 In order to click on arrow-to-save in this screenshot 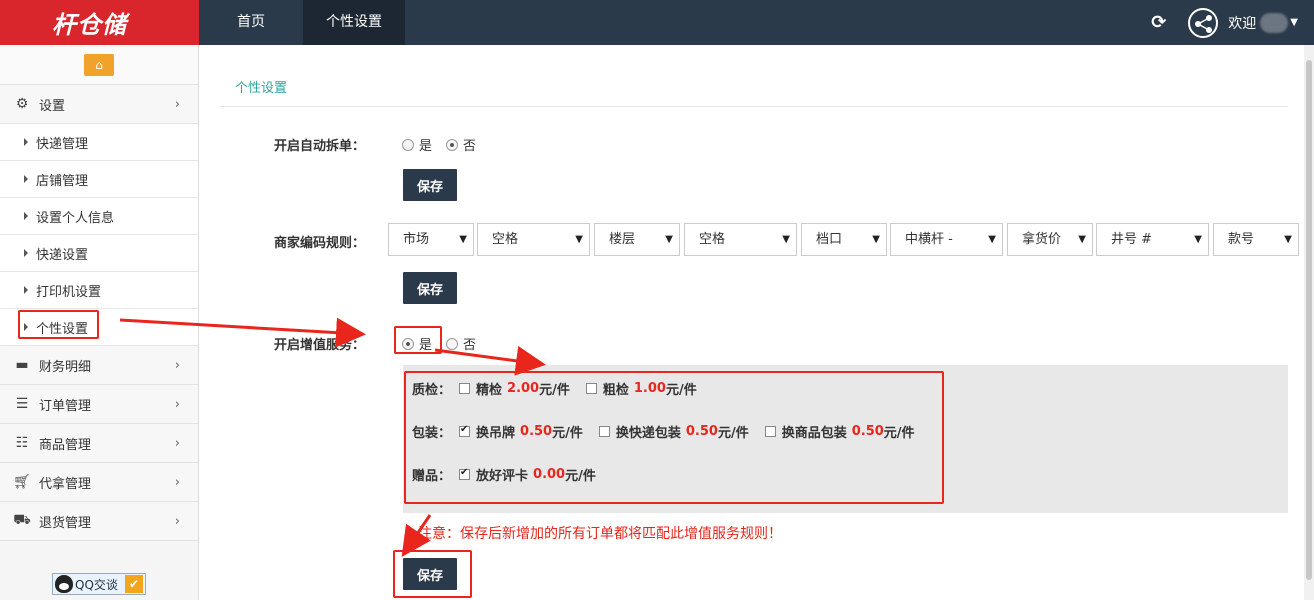, I will do `click(416, 535)`.